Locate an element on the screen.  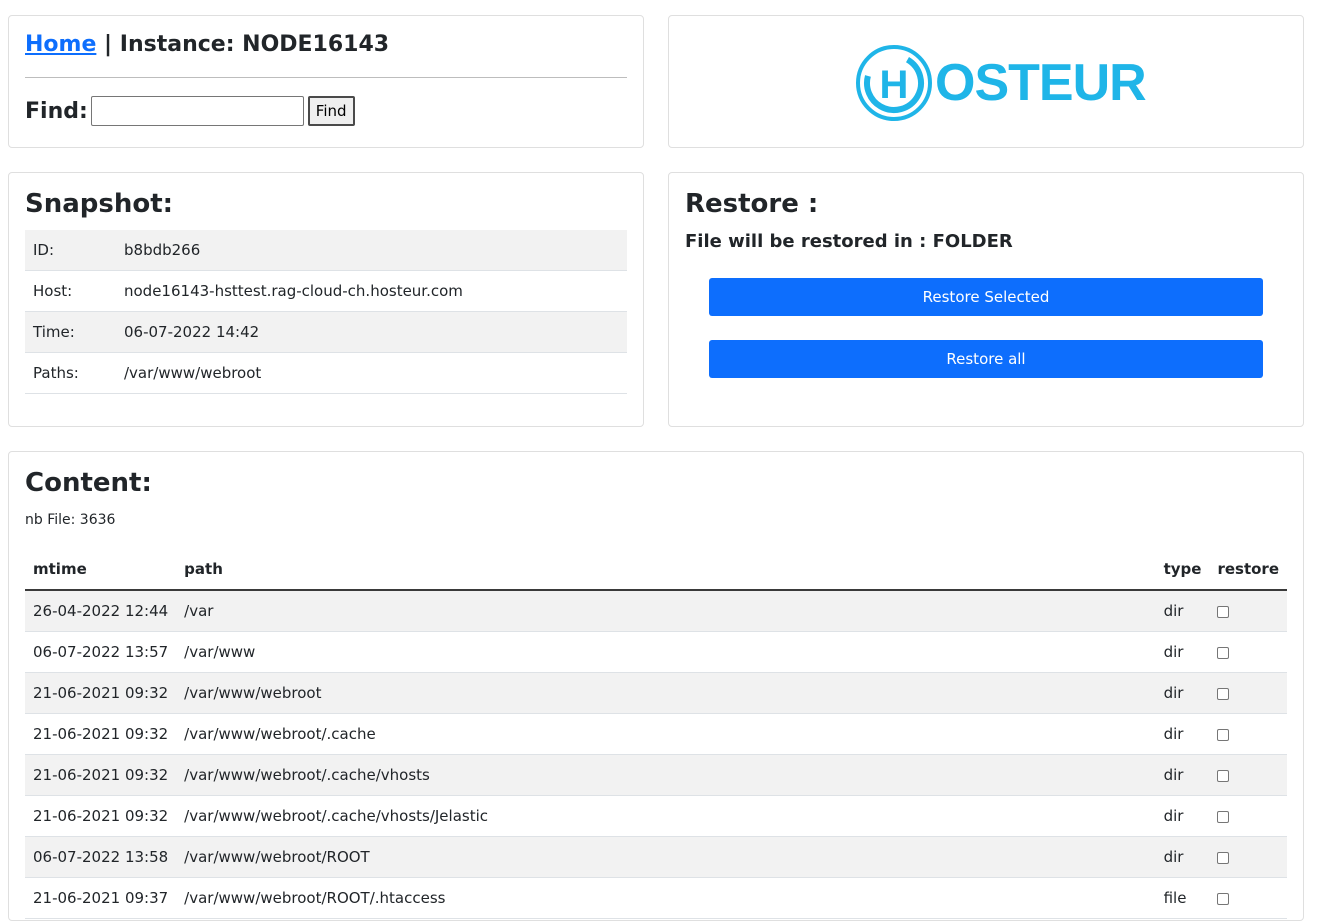
instance-label: Instance: NODE16143 is located at coordinates (254, 44).